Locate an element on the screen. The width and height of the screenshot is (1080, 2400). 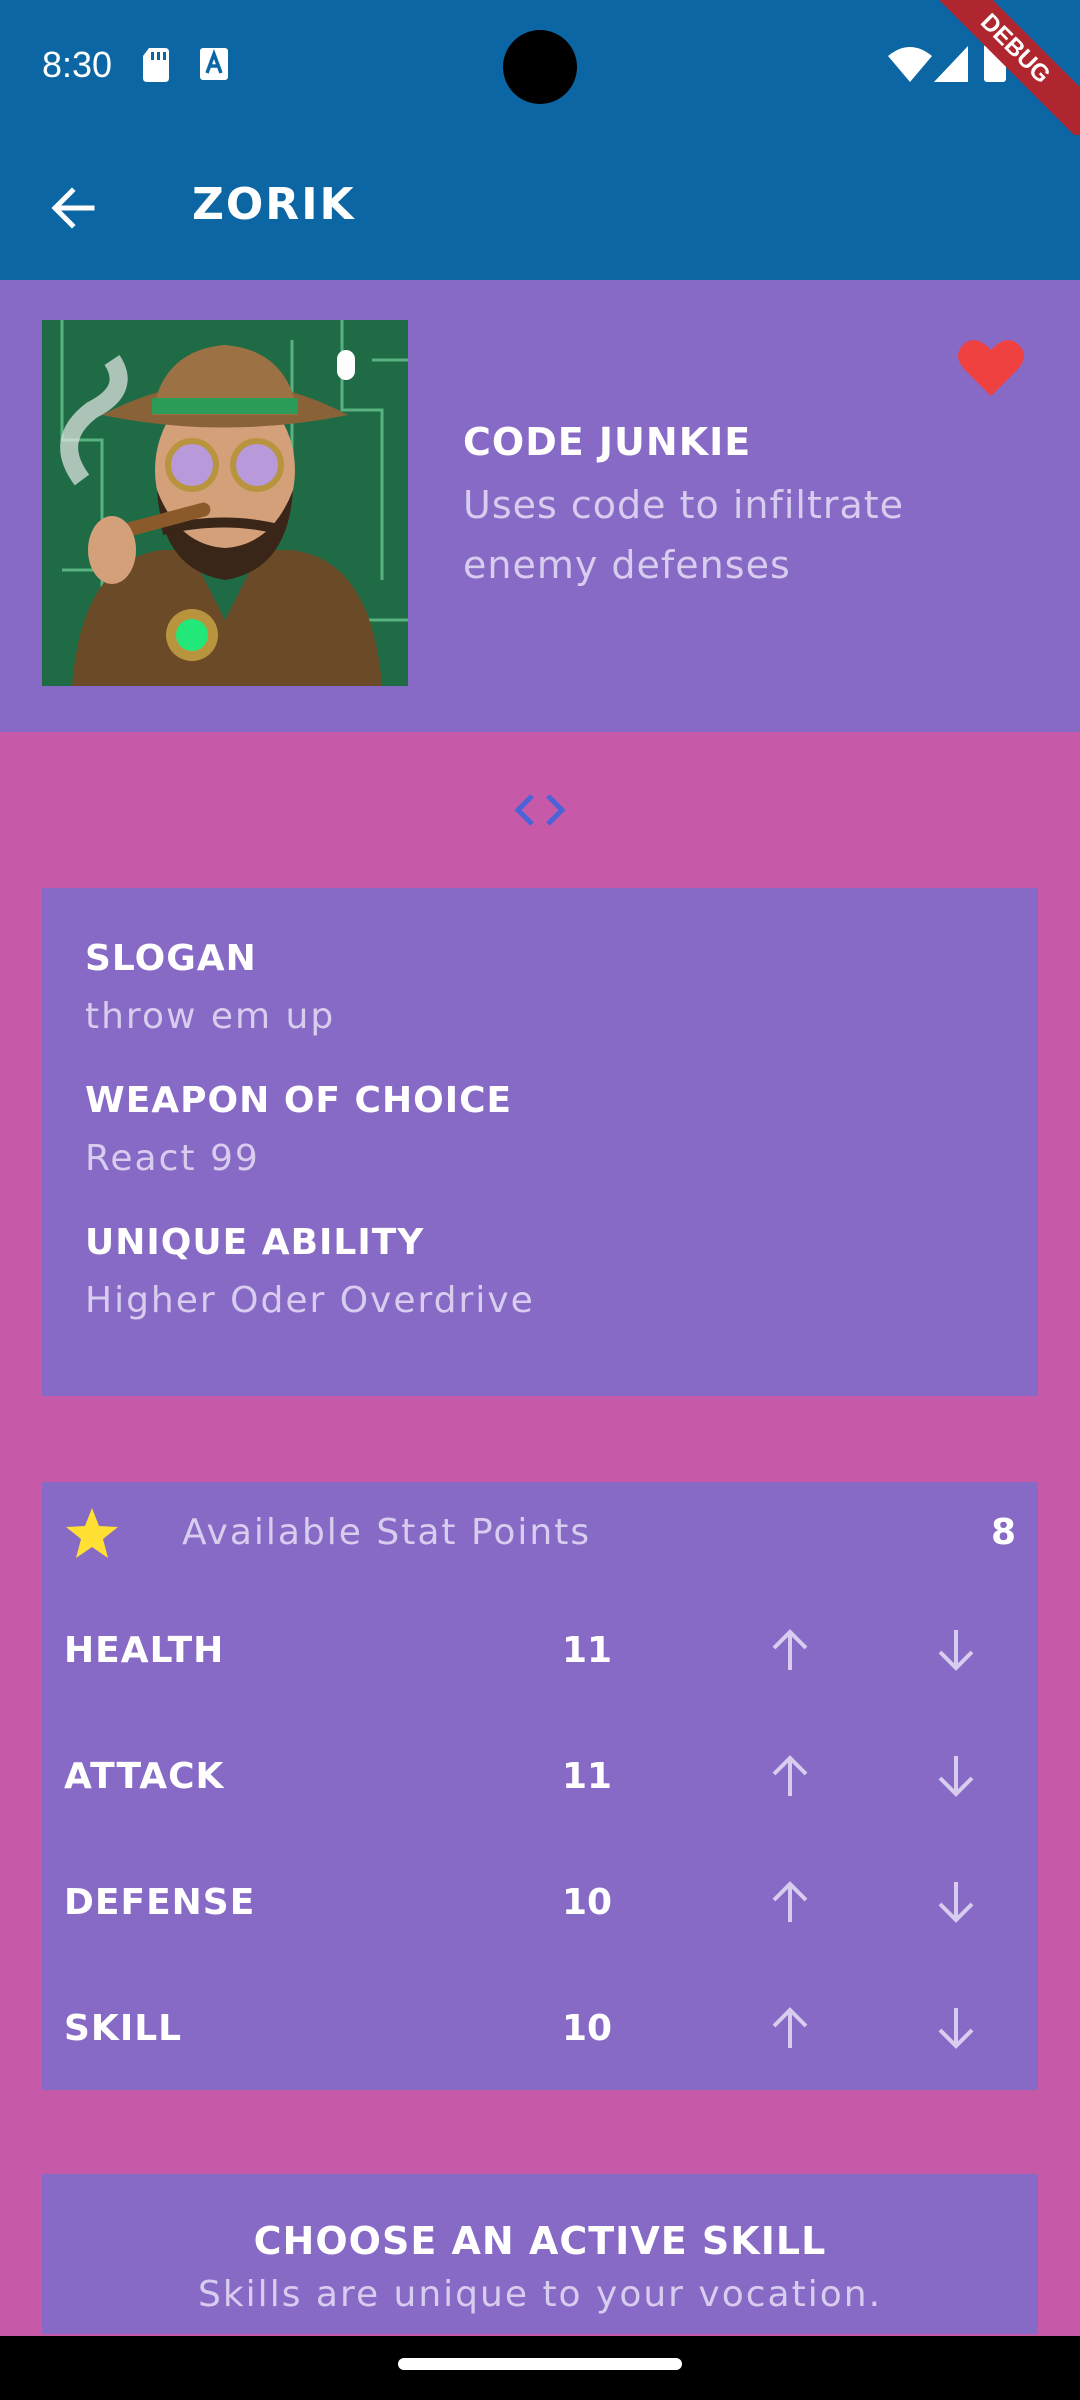
ability-value: Higher Oder Overdrive is located at coordinates (310, 1300).